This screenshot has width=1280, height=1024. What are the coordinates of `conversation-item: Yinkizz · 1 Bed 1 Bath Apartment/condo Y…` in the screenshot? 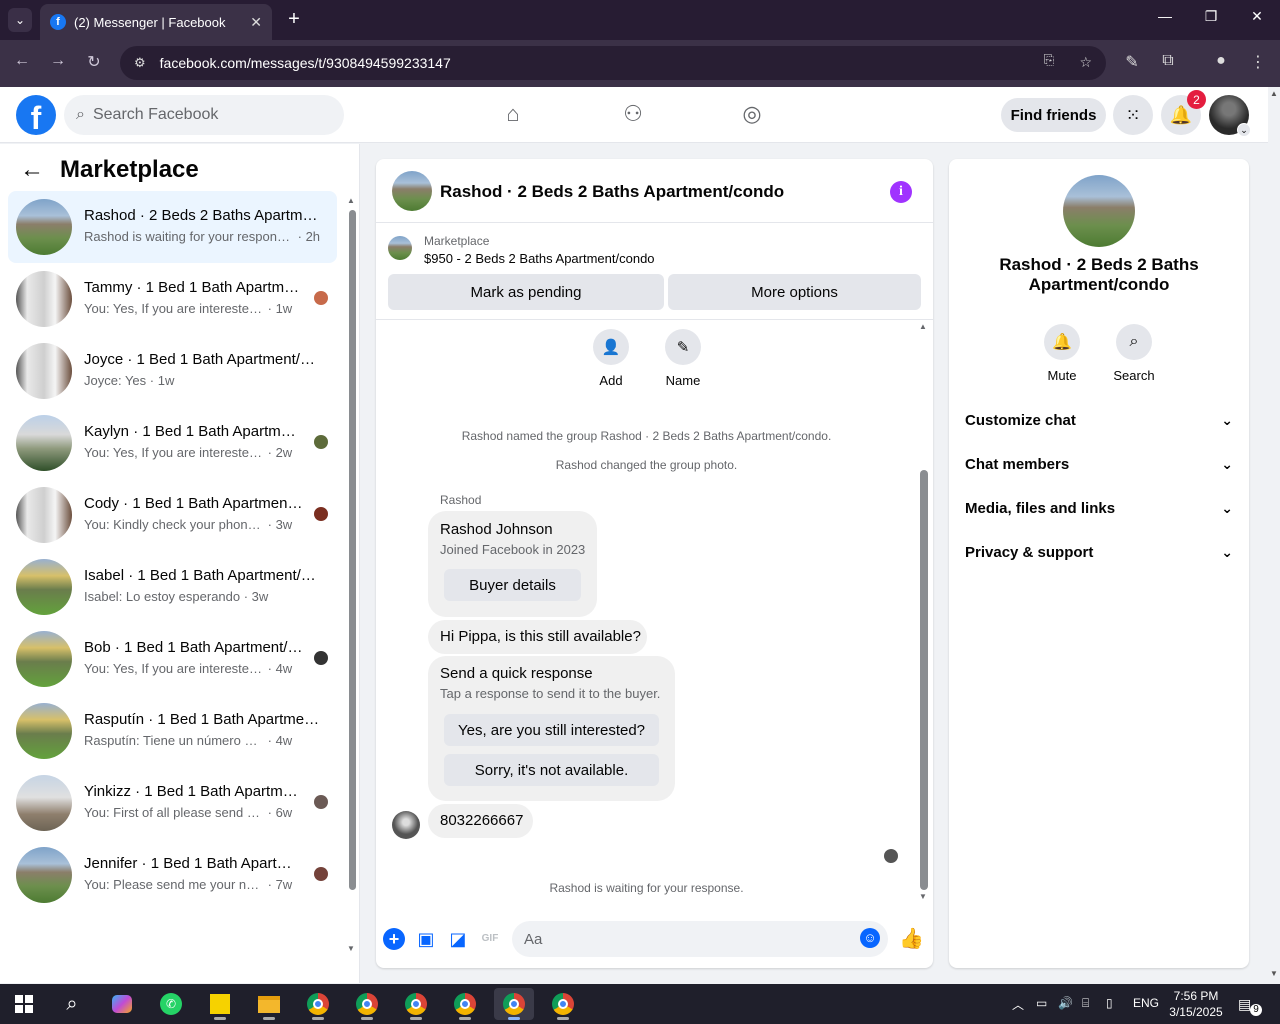 It's located at (172, 803).